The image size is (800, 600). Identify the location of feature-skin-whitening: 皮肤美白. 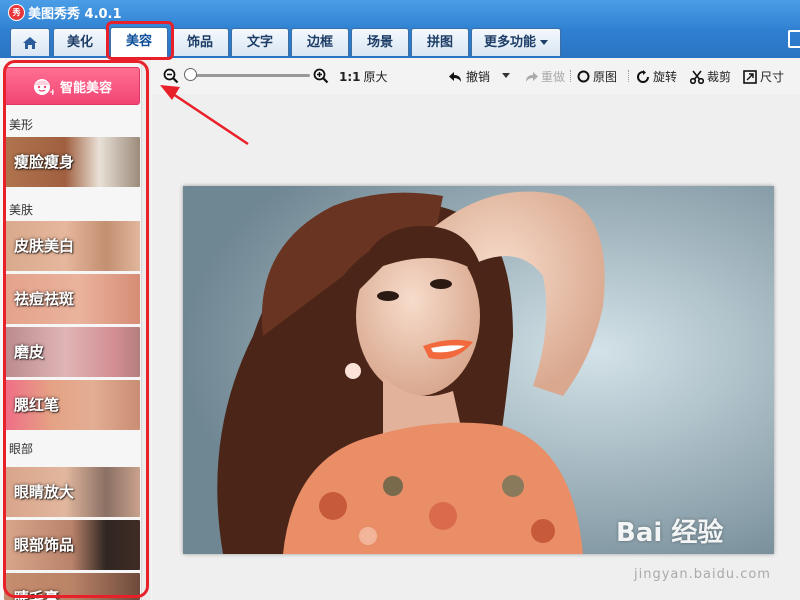
(72, 246).